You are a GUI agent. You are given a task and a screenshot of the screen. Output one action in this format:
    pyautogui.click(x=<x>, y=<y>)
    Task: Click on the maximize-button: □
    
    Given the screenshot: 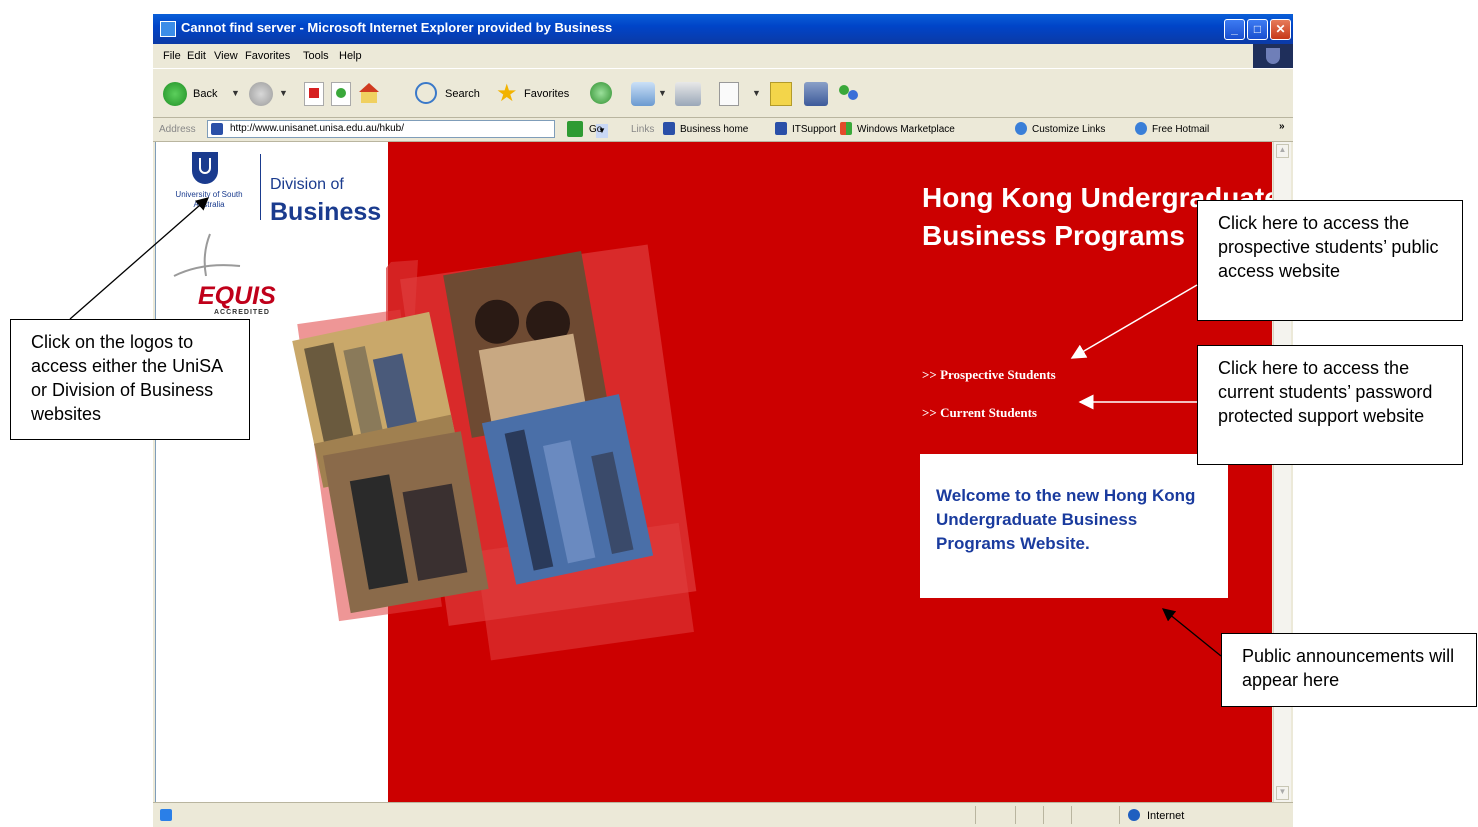 What is the action you would take?
    pyautogui.click(x=1257, y=29)
    